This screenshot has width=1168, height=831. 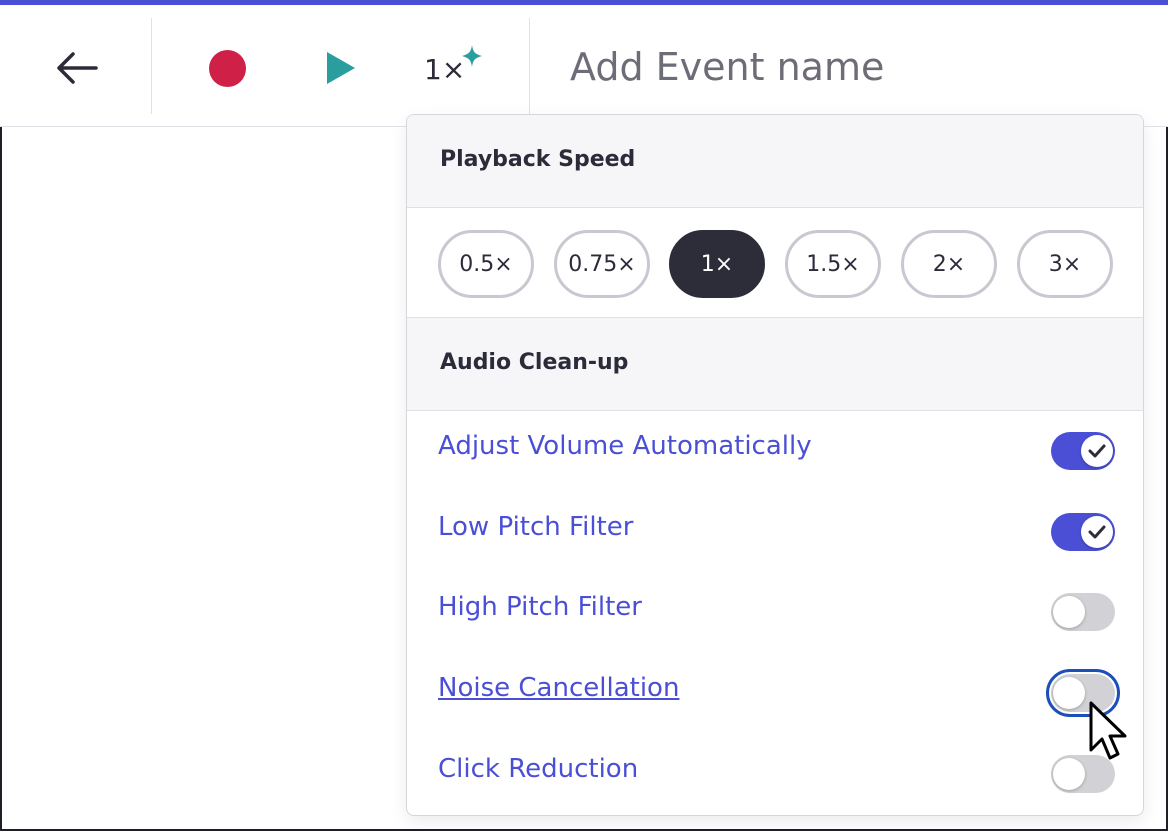 I want to click on option-label: Low Pitch Filter, so click(x=535, y=527).